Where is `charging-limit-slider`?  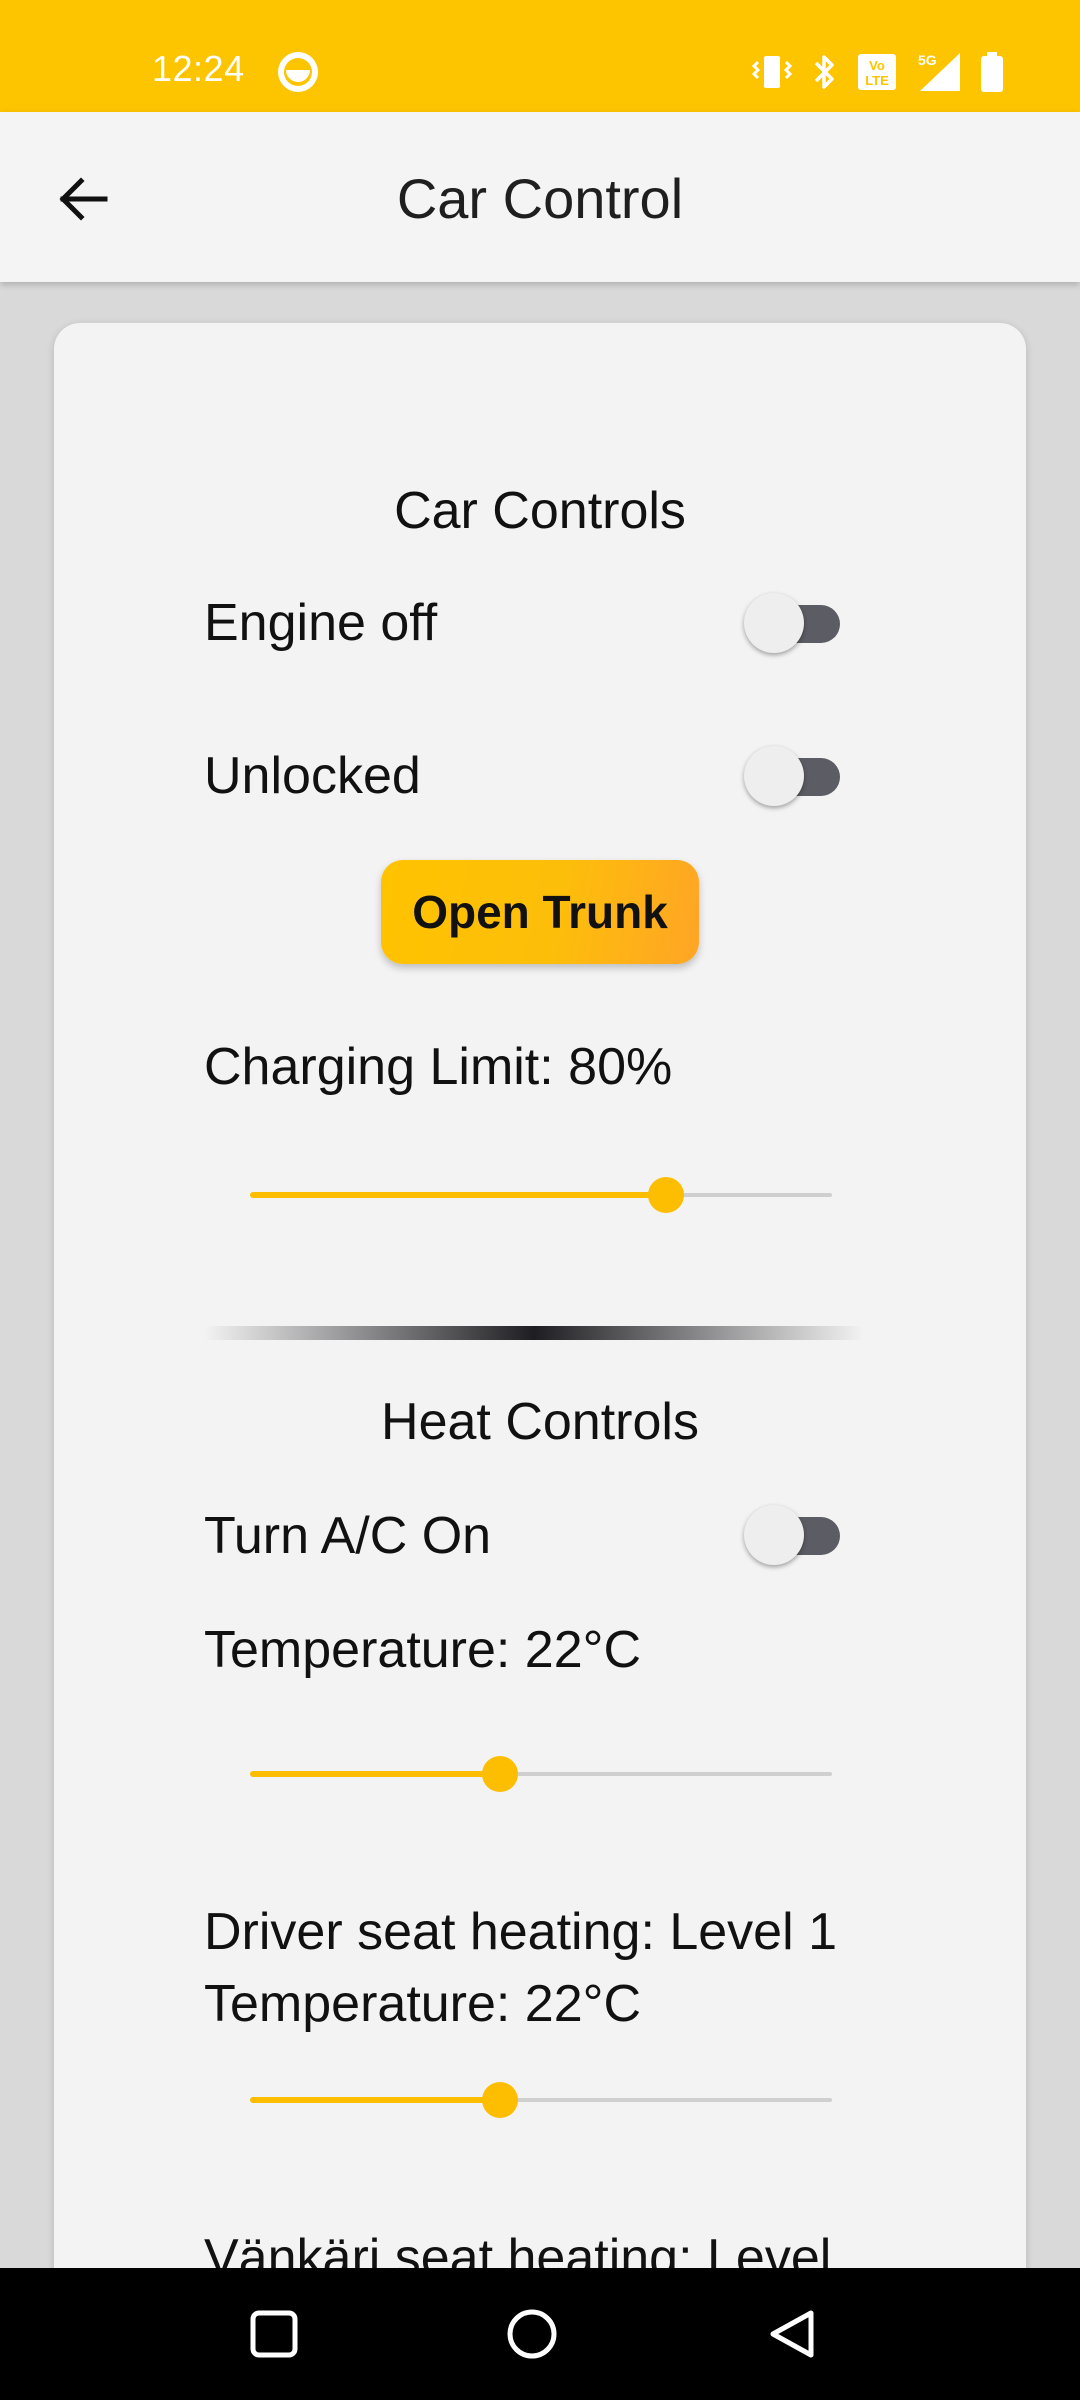
charging-limit-slider is located at coordinates (541, 1195).